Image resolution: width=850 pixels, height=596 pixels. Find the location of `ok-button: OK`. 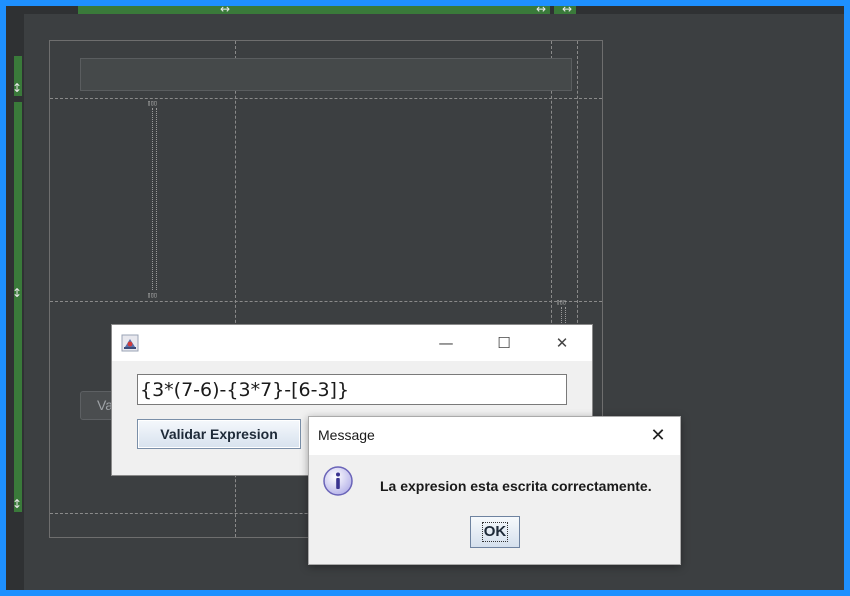

ok-button: OK is located at coordinates (495, 532).